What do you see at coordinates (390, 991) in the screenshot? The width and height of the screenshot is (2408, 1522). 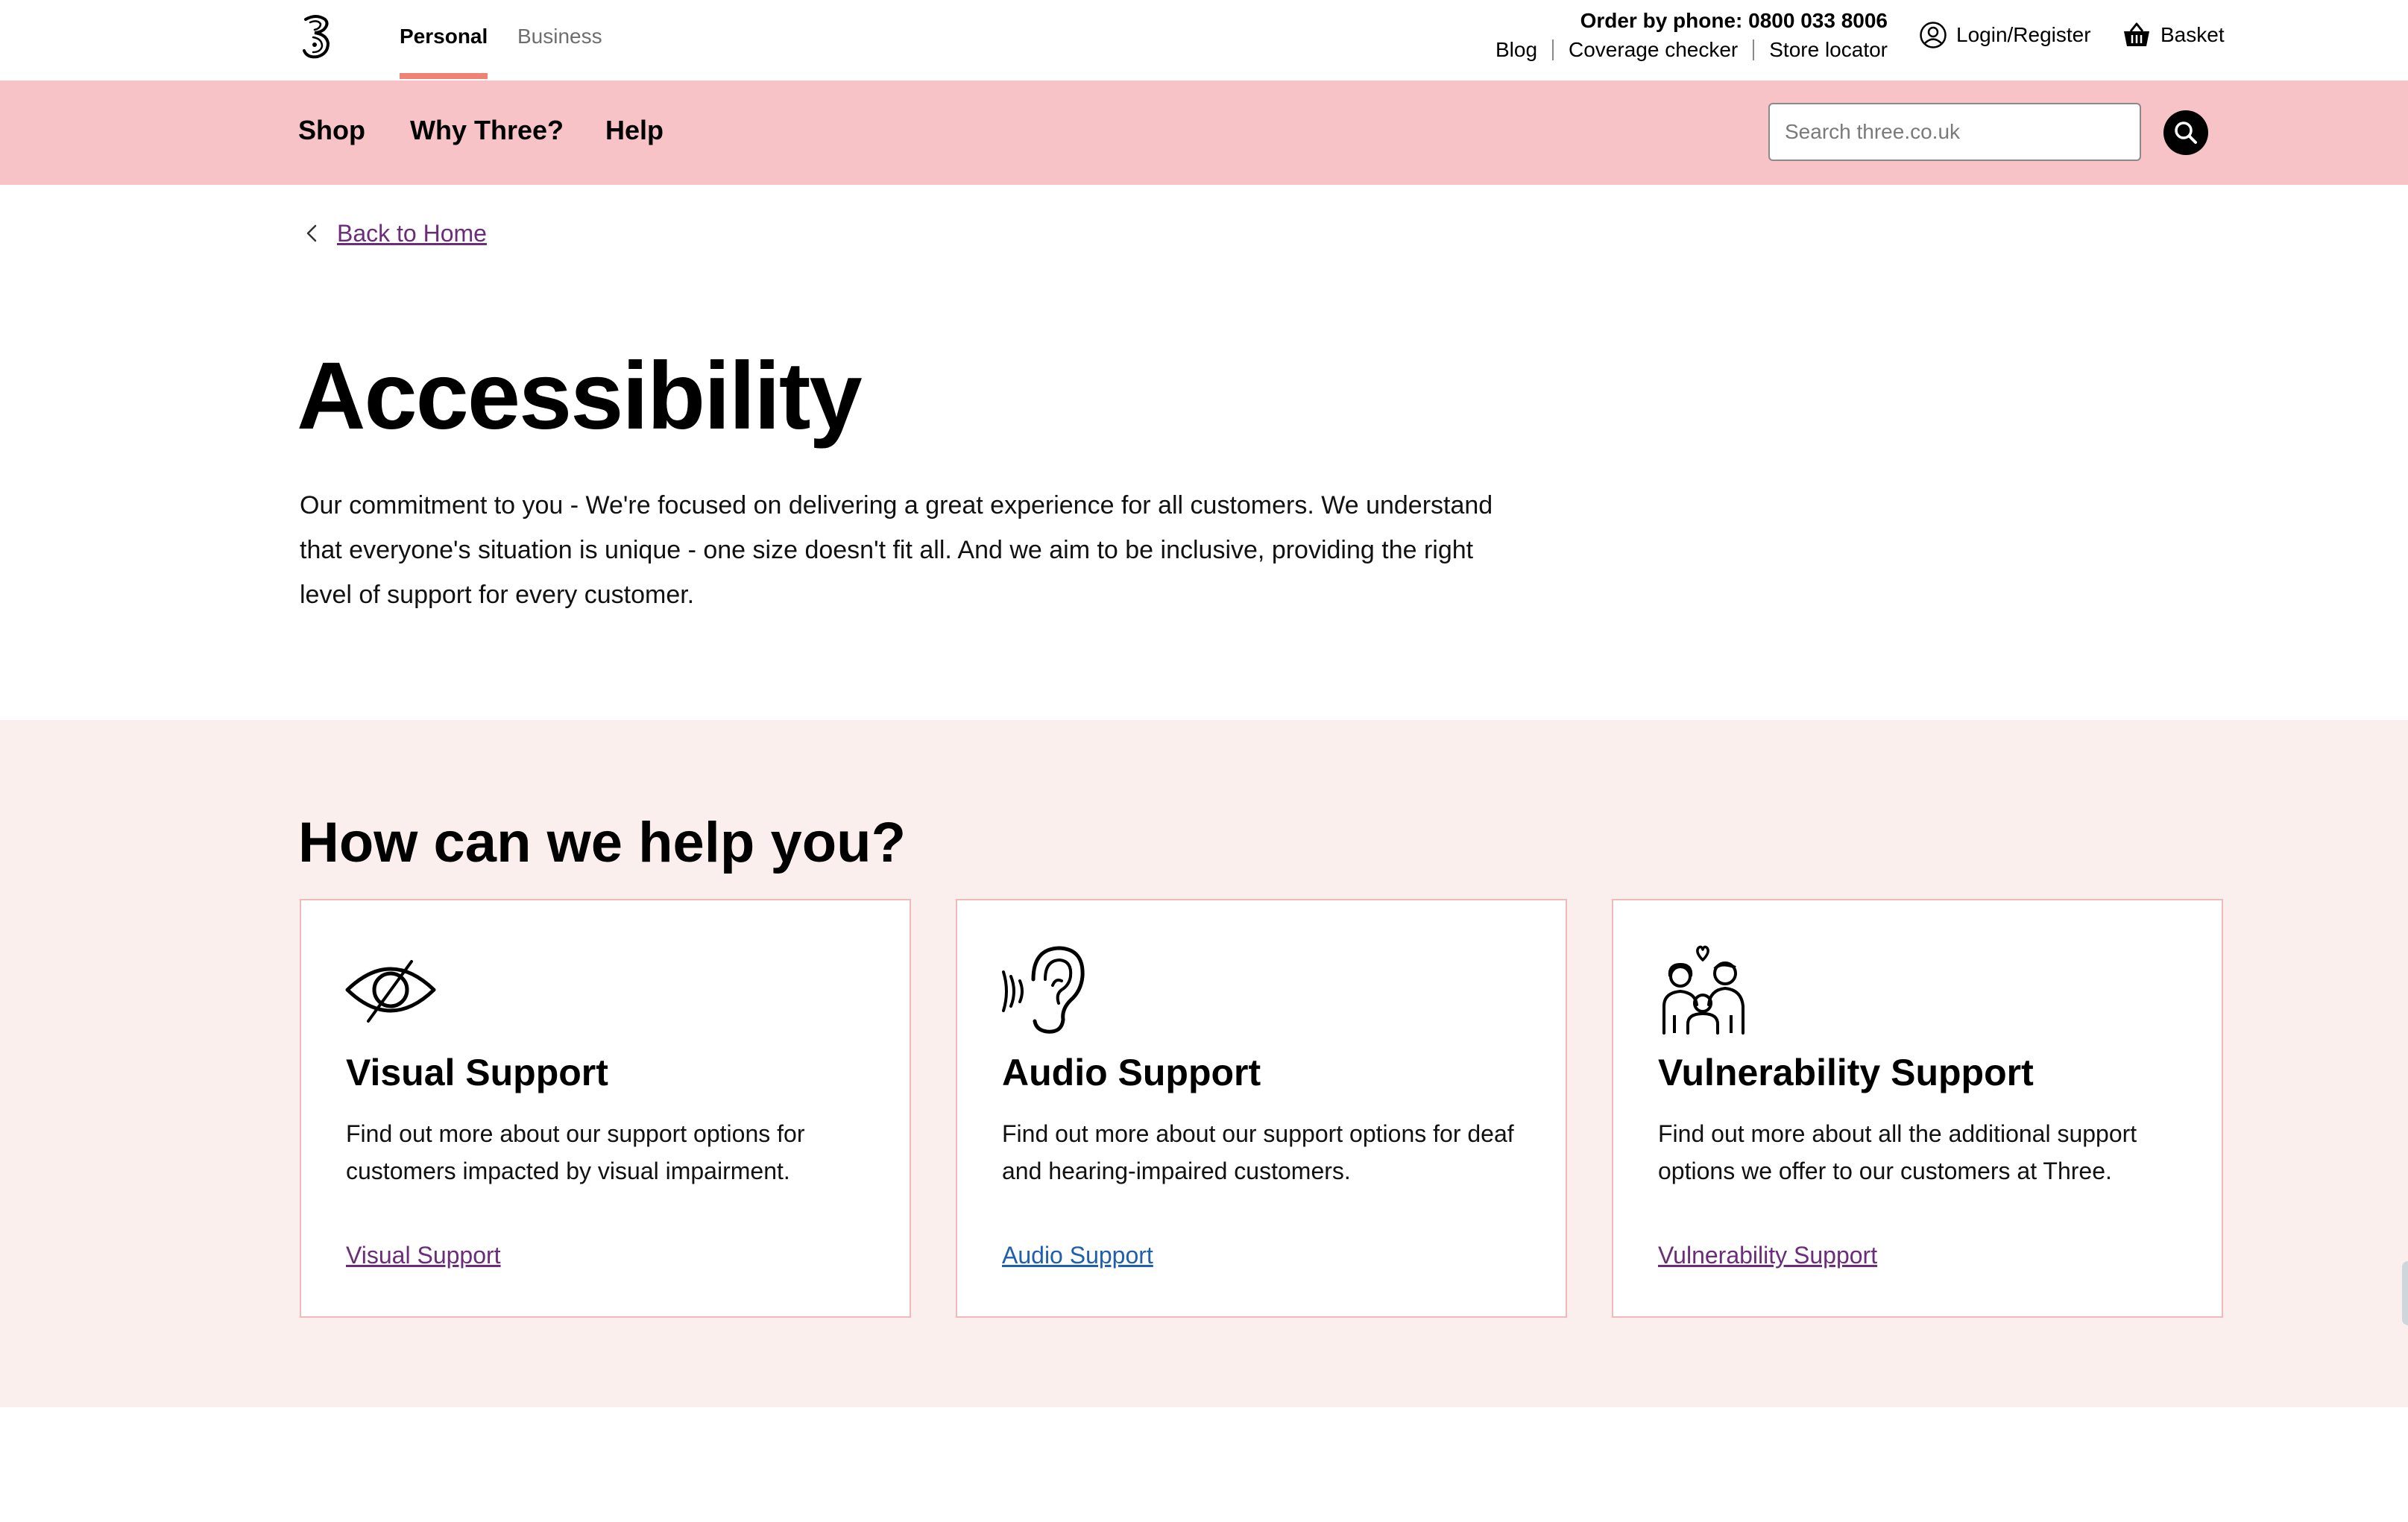 I see `eye-slash-icon` at bounding box center [390, 991].